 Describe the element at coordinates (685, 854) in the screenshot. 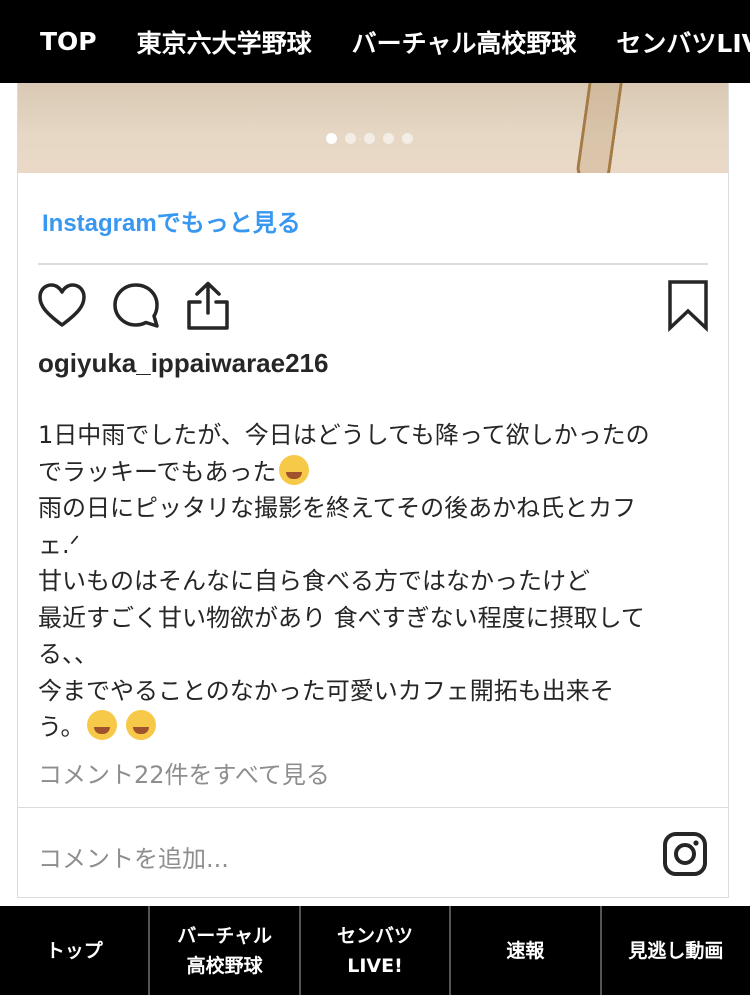

I see `instagram-logo-icon` at that location.